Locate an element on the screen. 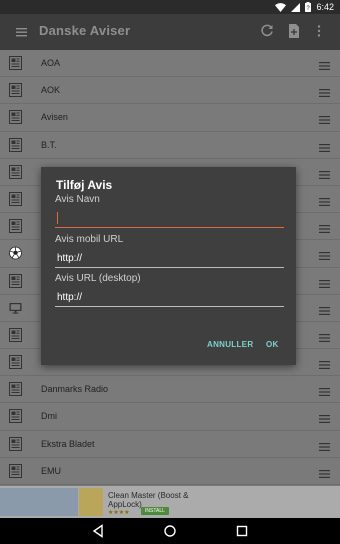 This screenshot has width=340, height=544. refresh-icon is located at coordinates (267, 31).